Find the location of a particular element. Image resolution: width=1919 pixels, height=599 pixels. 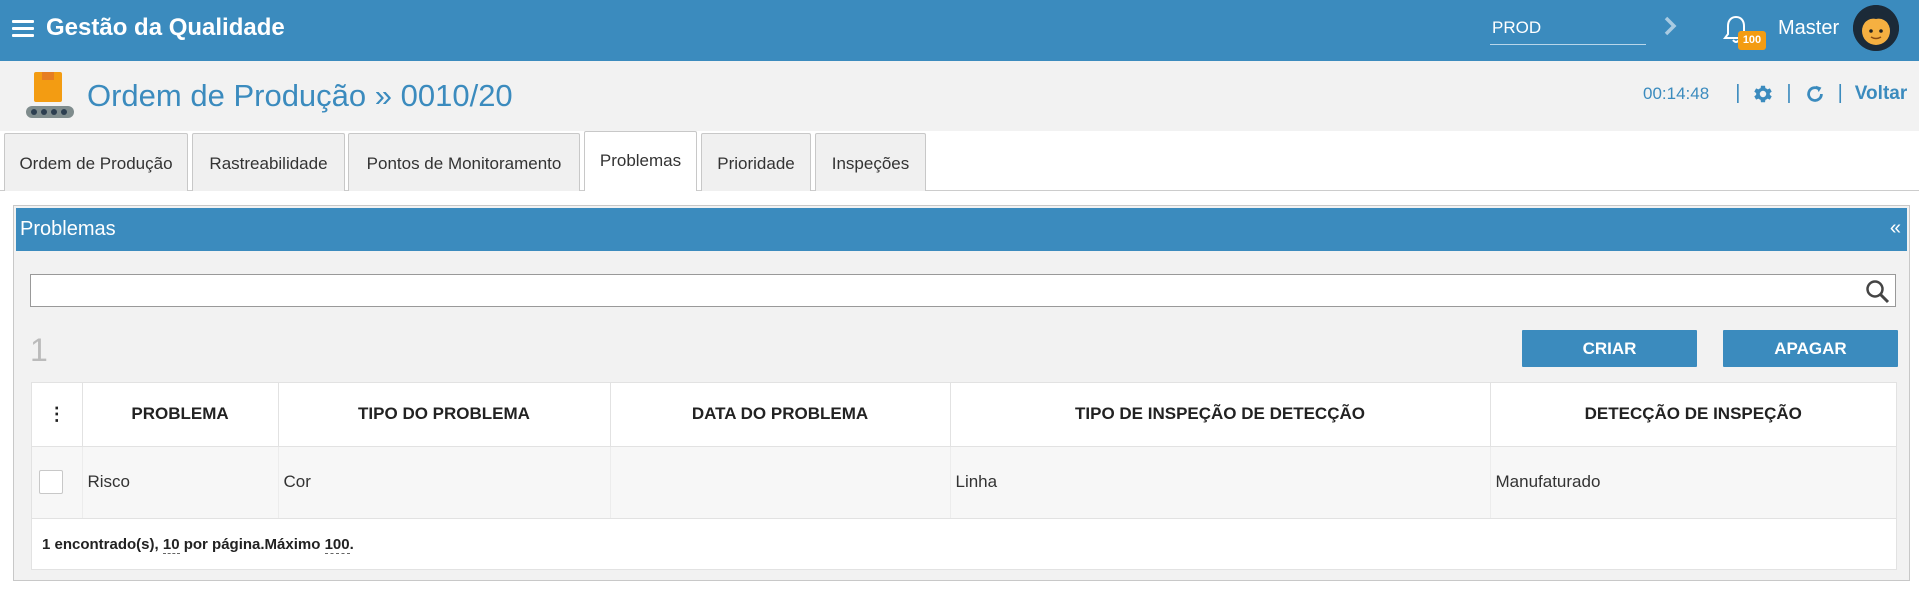

menu-icon is located at coordinates (23, 29).